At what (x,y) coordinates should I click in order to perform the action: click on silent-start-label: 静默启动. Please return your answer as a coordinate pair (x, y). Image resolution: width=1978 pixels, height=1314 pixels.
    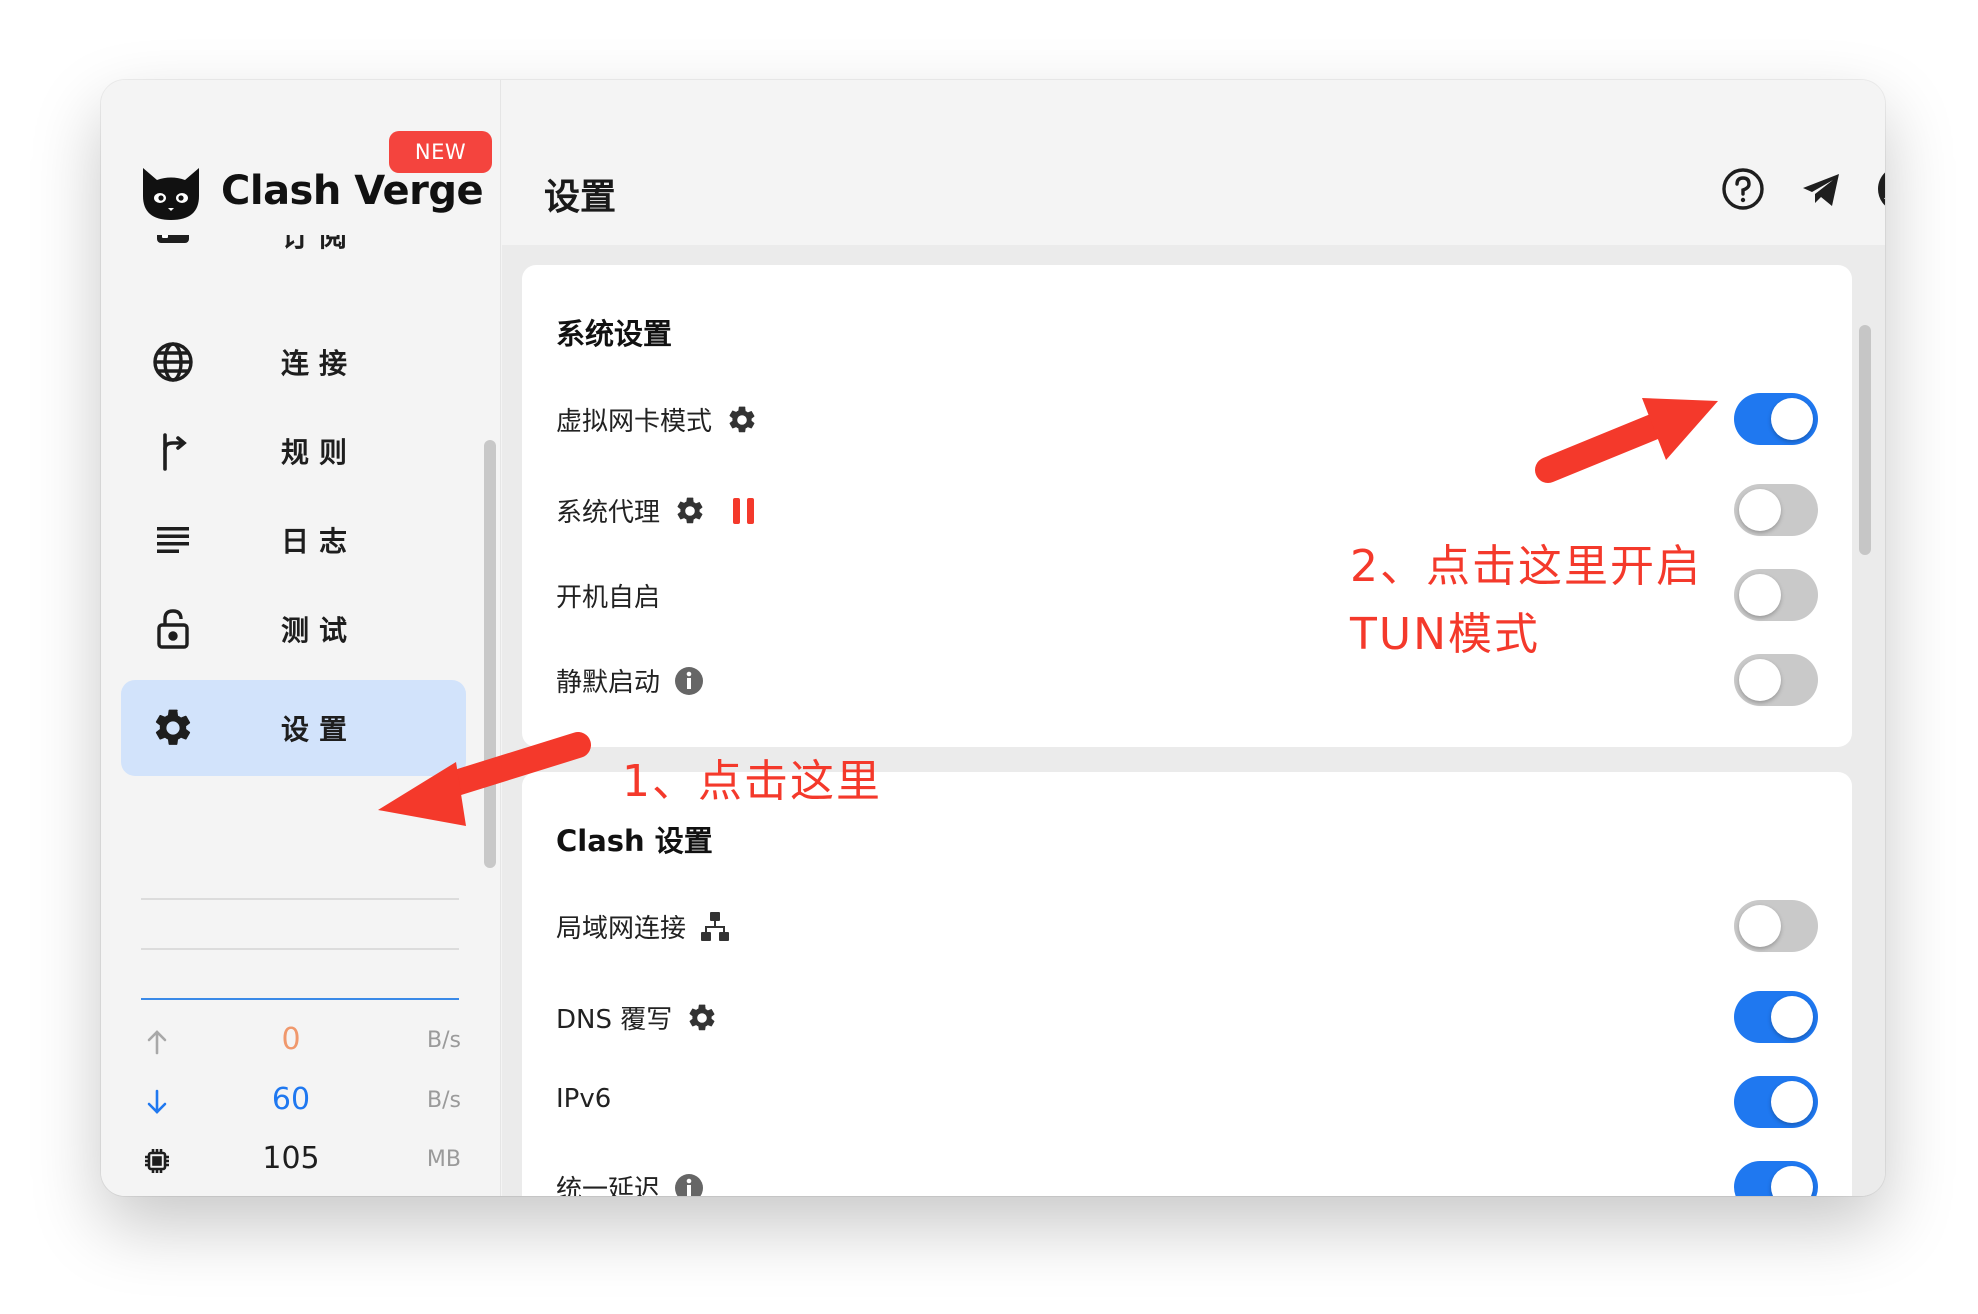
    Looking at the image, I should click on (608, 683).